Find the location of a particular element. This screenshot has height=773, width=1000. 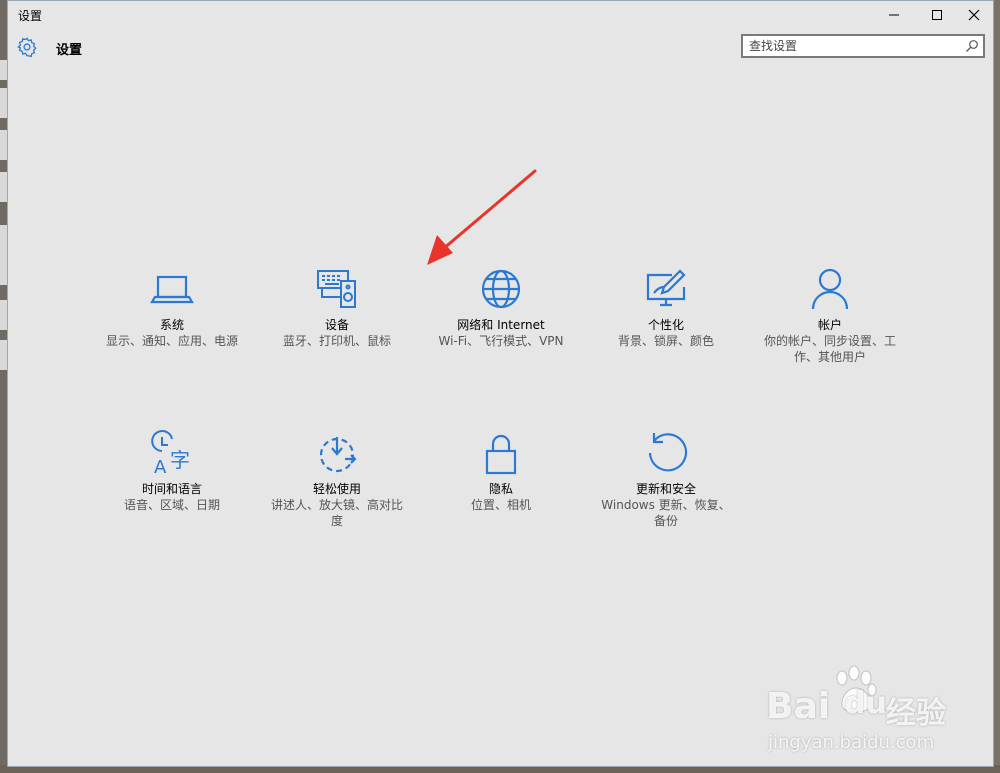

svg-text: 字 is located at coordinates (180, 460).